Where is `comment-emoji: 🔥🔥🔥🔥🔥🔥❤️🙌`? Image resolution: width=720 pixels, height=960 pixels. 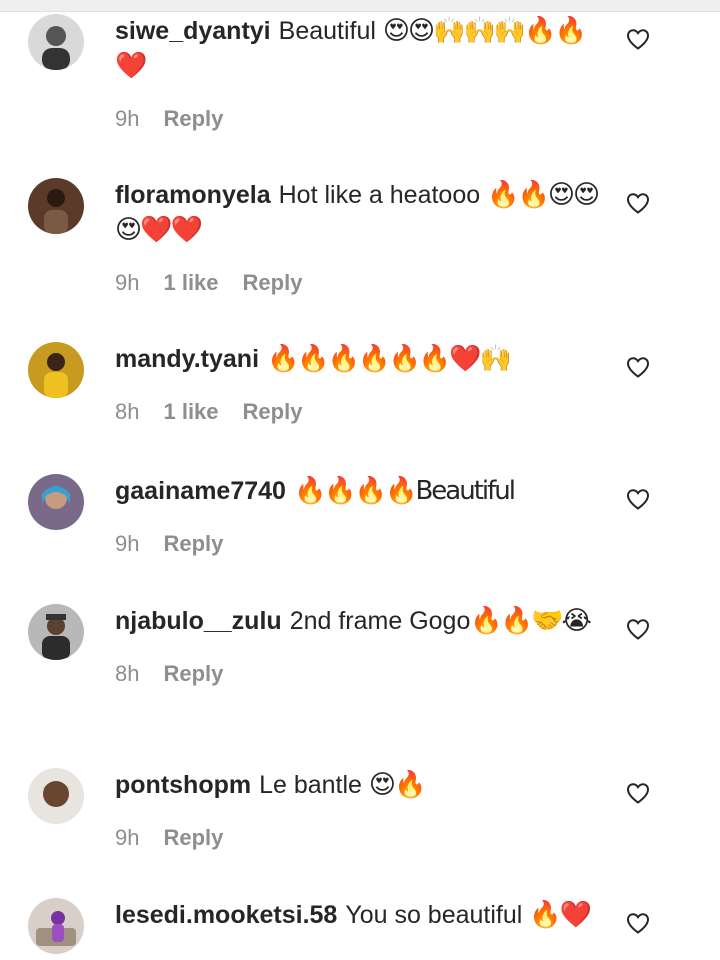 comment-emoji: 🔥🔥🔥🔥🔥🔥❤️🙌 is located at coordinates (389, 359).